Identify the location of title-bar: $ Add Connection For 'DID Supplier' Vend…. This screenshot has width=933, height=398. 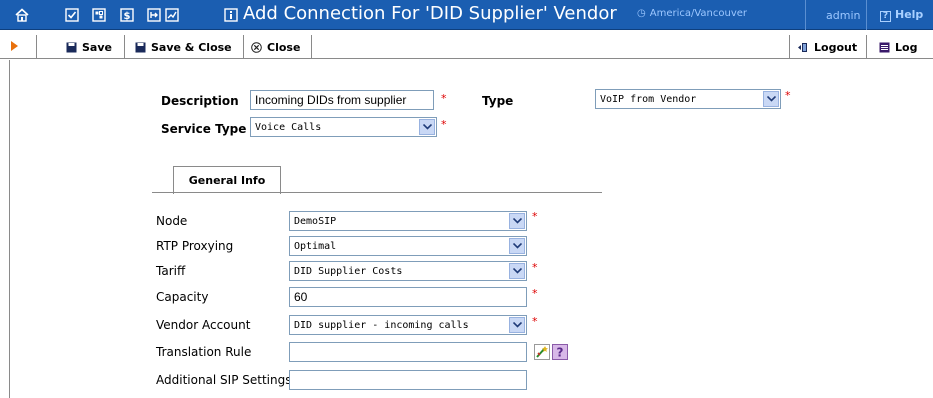
(466, 15).